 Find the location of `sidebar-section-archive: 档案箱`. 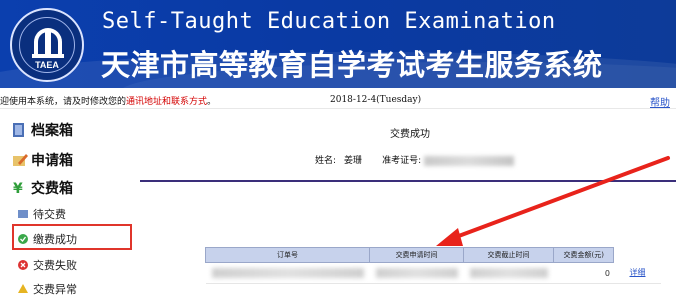

sidebar-section-archive: 档案箱 is located at coordinates (42, 130).